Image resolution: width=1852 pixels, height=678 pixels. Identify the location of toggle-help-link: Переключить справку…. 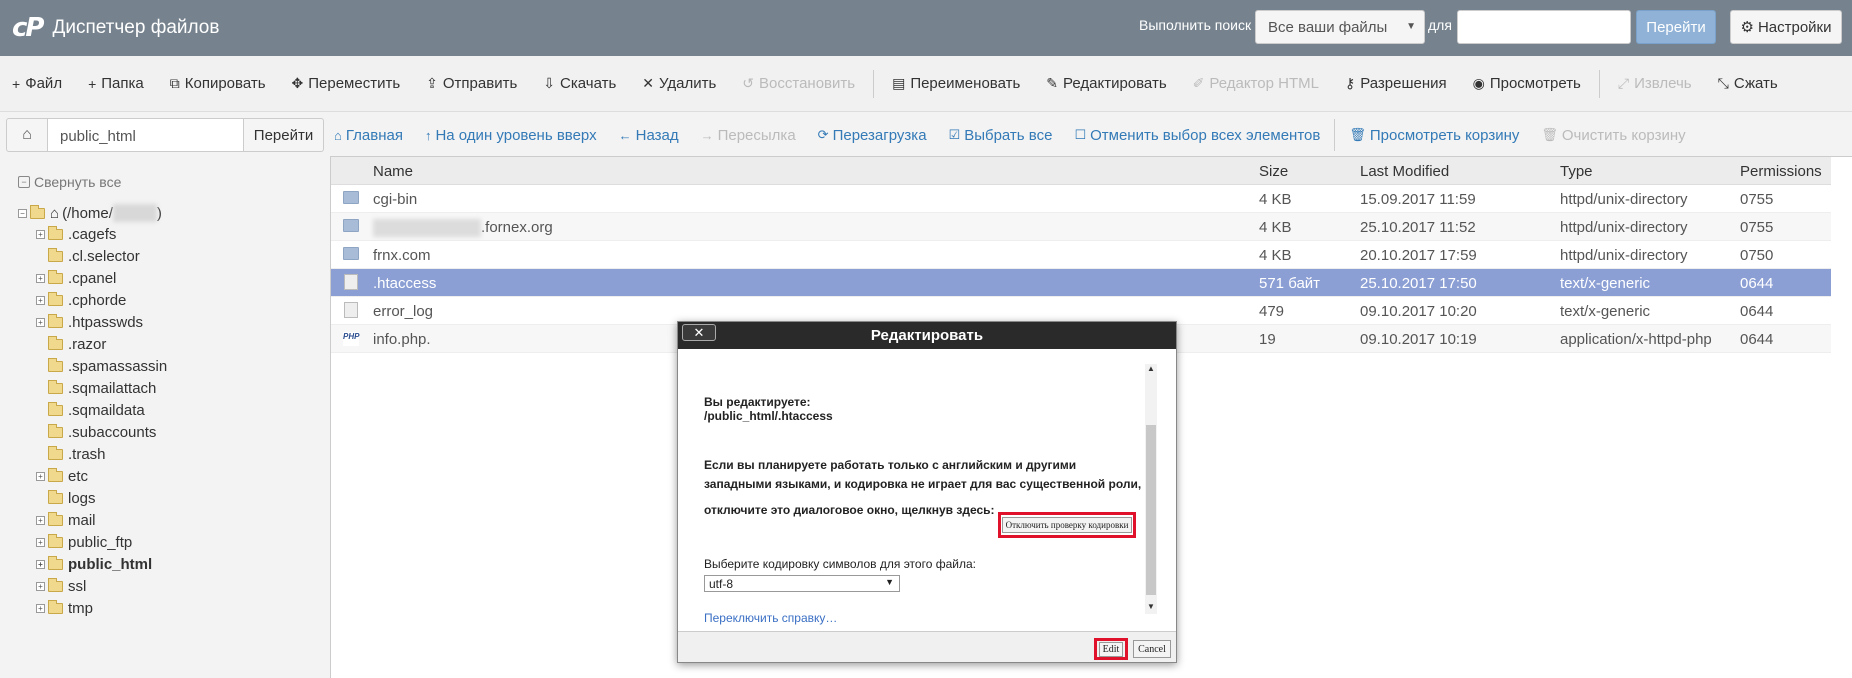
(770, 618).